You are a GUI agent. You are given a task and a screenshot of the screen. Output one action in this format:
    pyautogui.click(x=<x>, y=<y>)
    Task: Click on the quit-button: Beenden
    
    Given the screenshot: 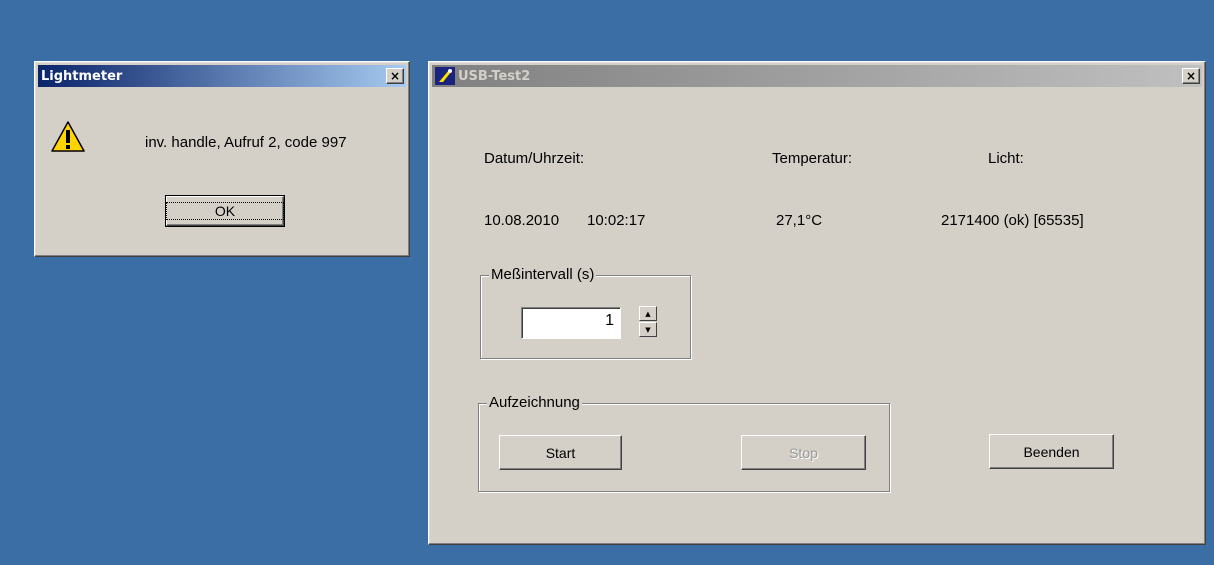 What is the action you would take?
    pyautogui.click(x=1051, y=451)
    